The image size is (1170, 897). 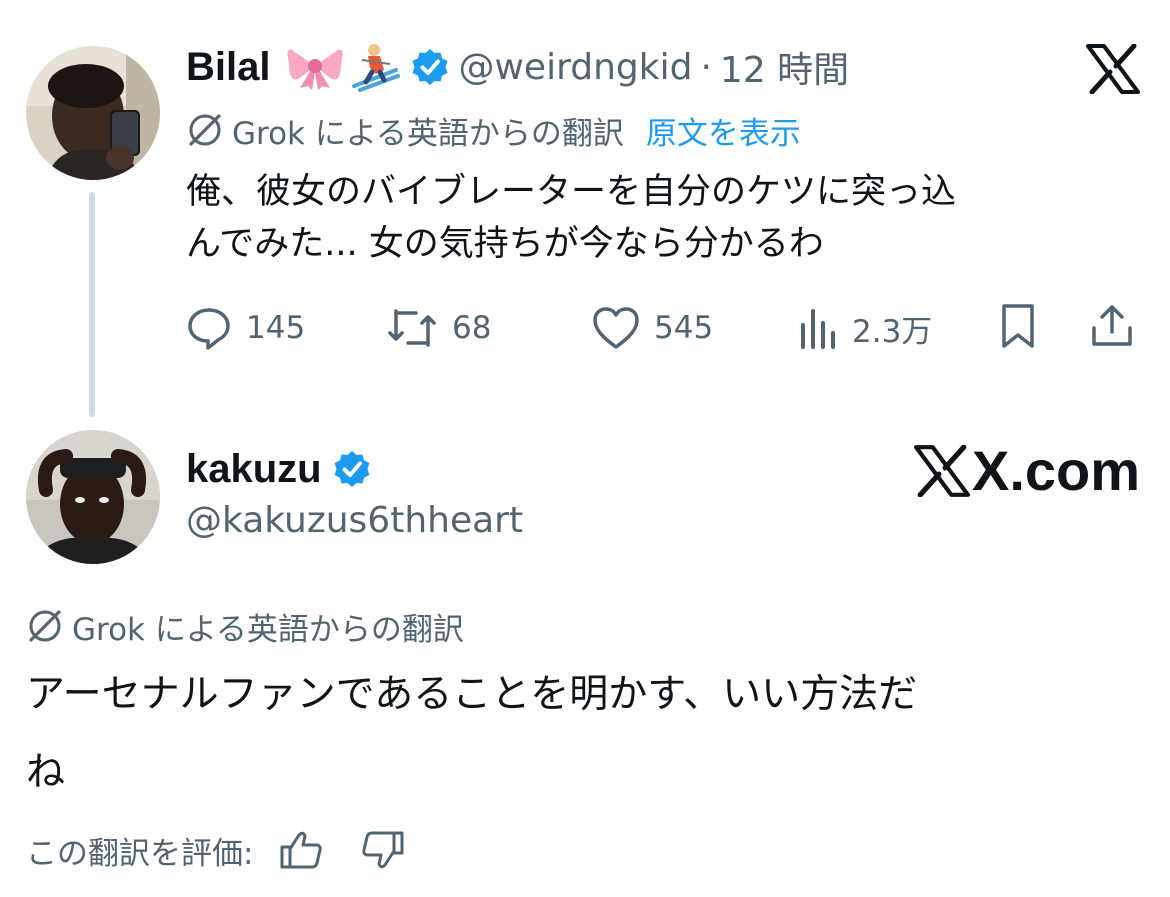 What do you see at coordinates (428, 133) in the screenshot?
I see `grok-translation-label: Grok による英語からの翻訳` at bounding box center [428, 133].